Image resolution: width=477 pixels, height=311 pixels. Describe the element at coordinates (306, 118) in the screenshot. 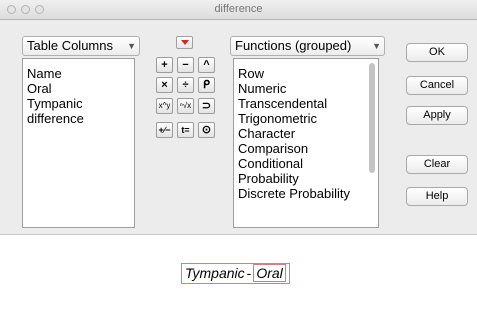

I see `list-item: Trigonometric` at that location.